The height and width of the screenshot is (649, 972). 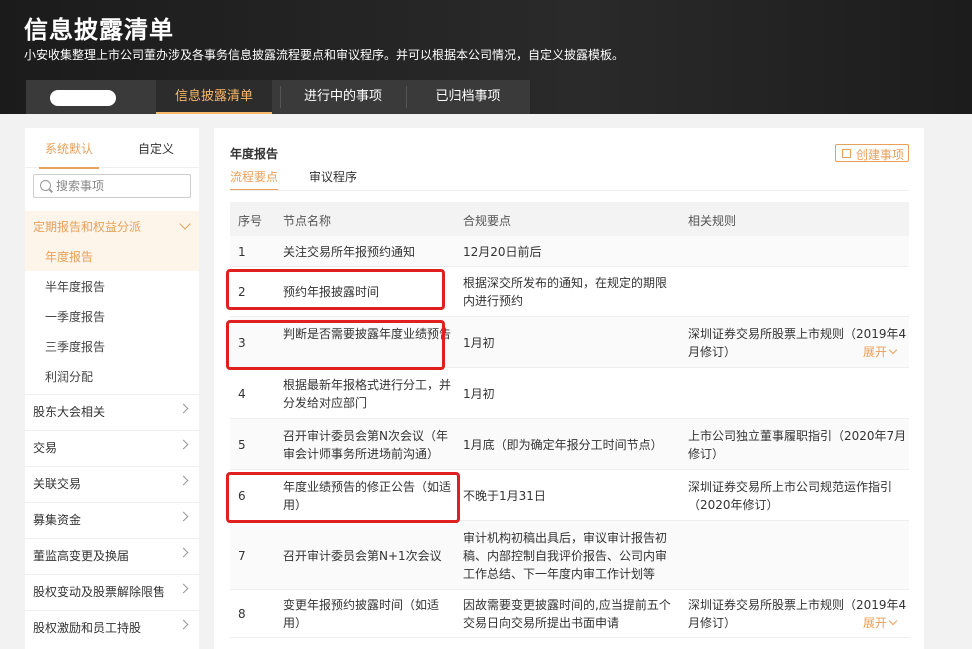 I want to click on row-number: 4, so click(x=242, y=394).